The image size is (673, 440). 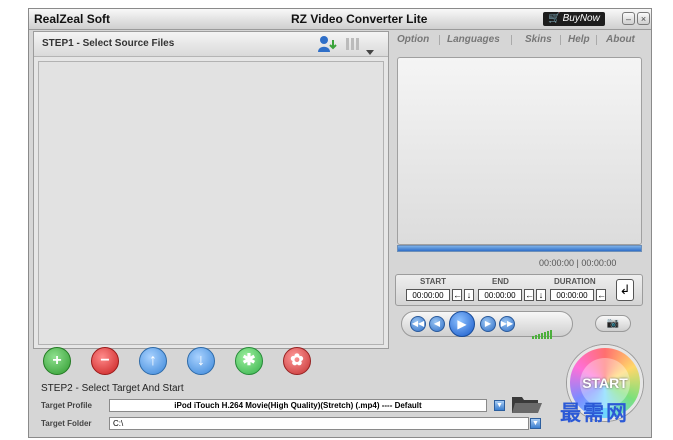 What do you see at coordinates (72, 19) in the screenshot?
I see `brand-name: RealZeal Soft` at bounding box center [72, 19].